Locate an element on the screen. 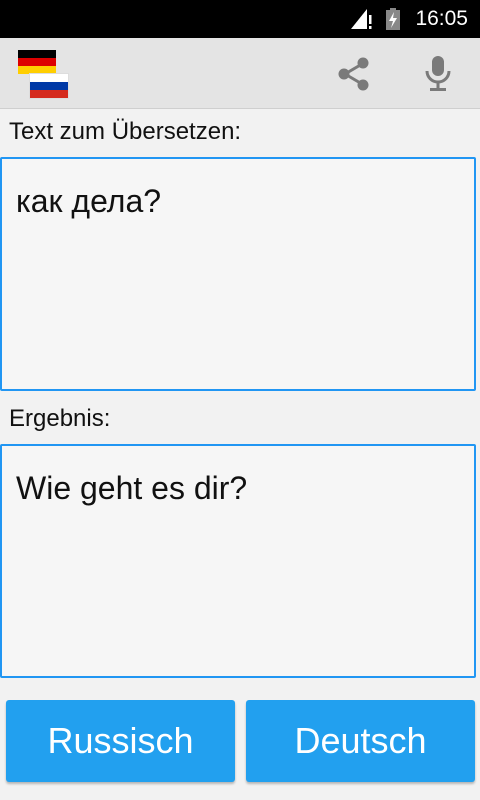  translate-from-russian-button: Russisch is located at coordinates (120, 741).